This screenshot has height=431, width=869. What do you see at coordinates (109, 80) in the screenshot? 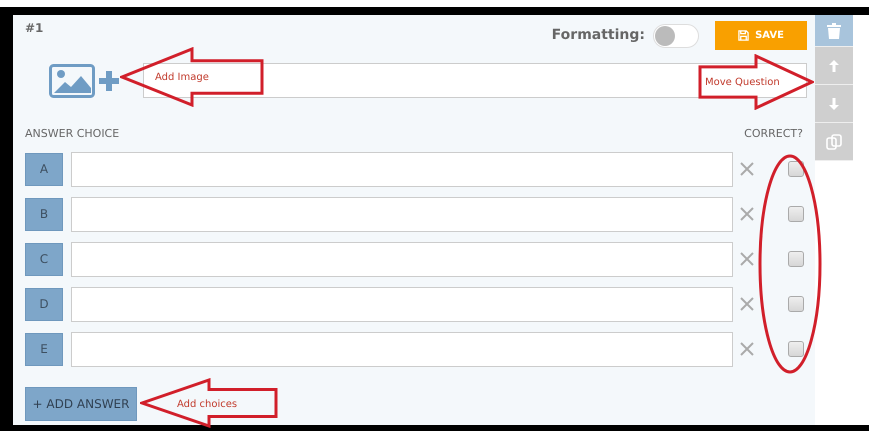
I see `plus-icon` at bounding box center [109, 80].